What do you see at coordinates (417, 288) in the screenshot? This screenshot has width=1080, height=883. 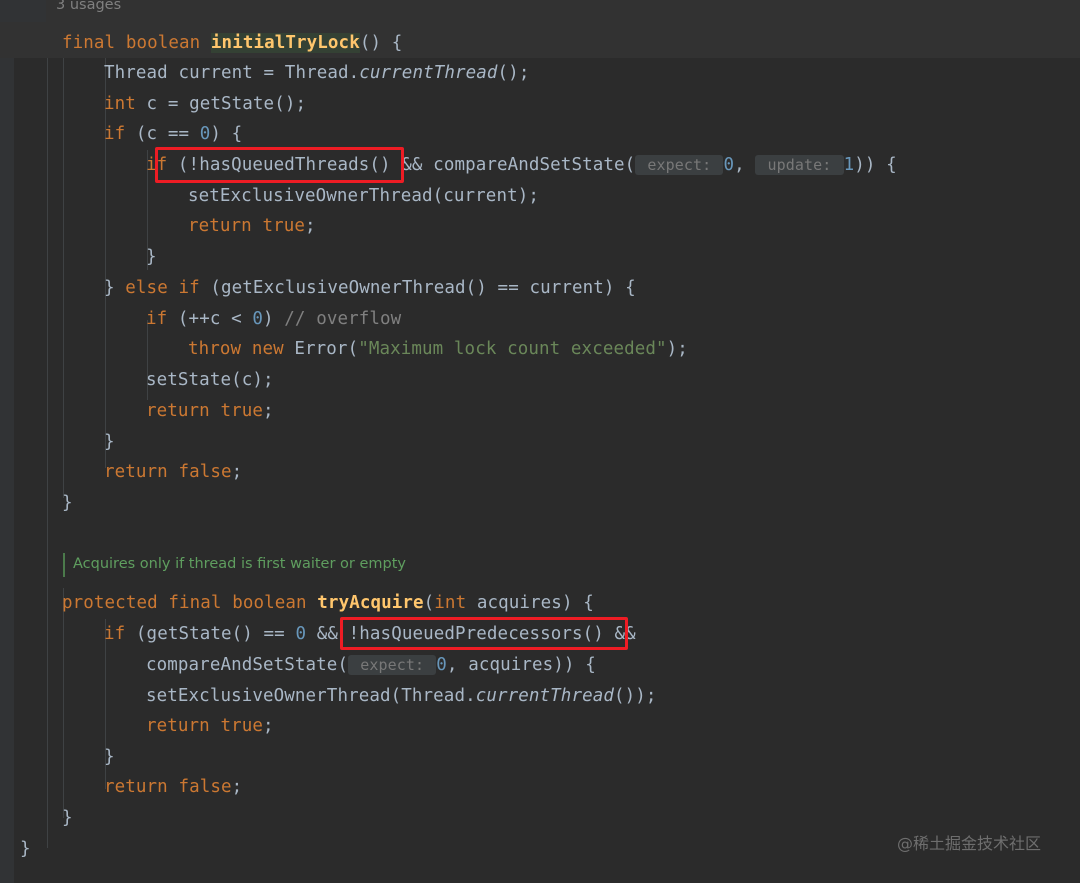 I see `code-token: (getExclusiveOwnerThread() == current) {` at bounding box center [417, 288].